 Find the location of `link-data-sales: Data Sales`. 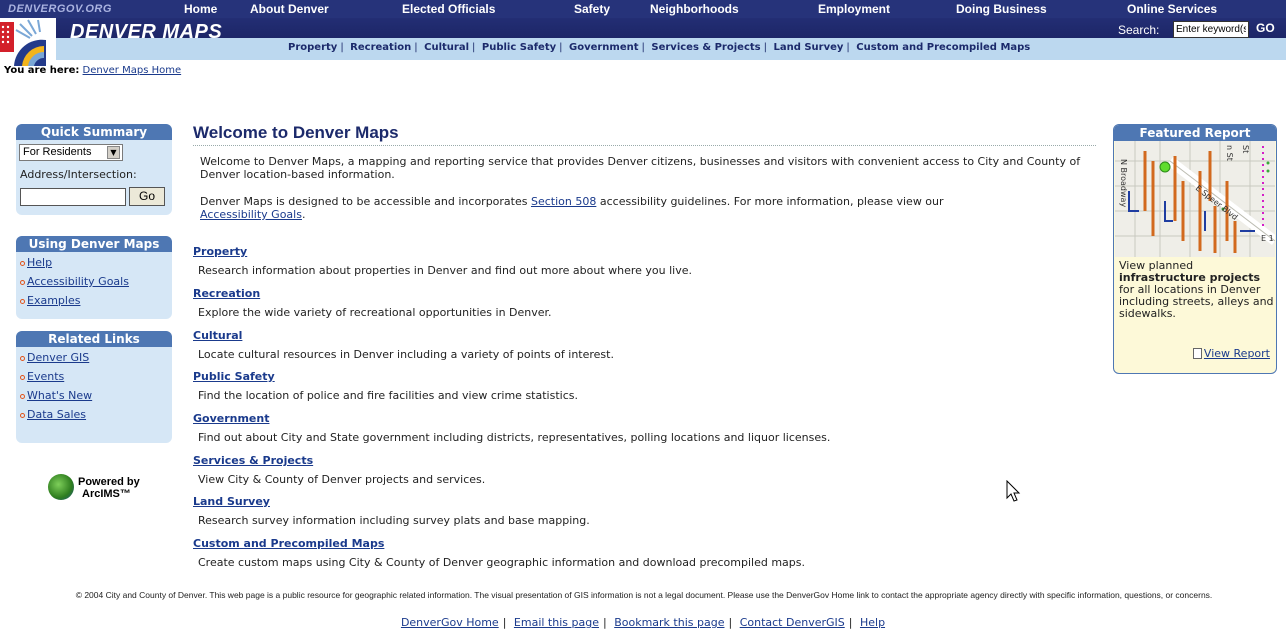

link-data-sales: Data Sales is located at coordinates (56, 414).